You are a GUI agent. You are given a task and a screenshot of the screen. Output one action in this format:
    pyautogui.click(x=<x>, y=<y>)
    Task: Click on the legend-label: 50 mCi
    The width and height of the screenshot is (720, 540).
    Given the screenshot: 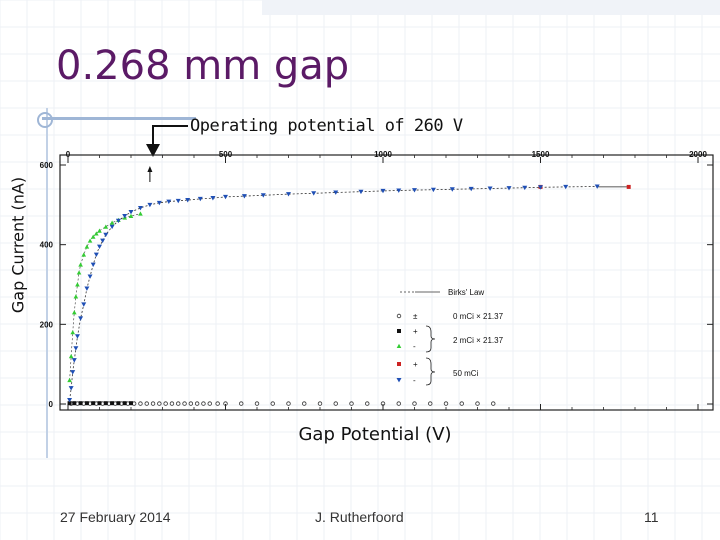 What is the action you would take?
    pyautogui.click(x=466, y=373)
    